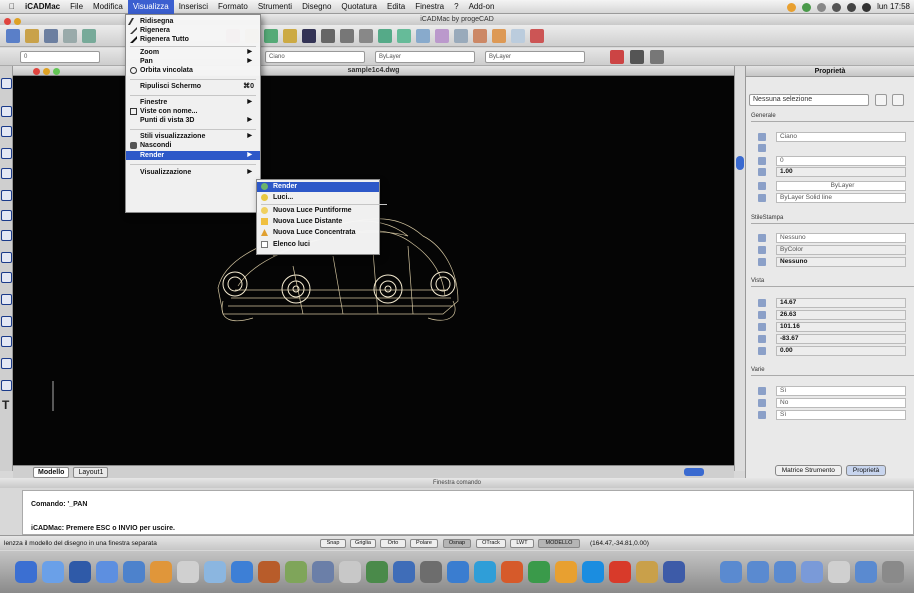 The width and height of the screenshot is (914, 593). What do you see at coordinates (193, 61) in the screenshot?
I see `menu-item-pan: Pan ▶` at bounding box center [193, 61].